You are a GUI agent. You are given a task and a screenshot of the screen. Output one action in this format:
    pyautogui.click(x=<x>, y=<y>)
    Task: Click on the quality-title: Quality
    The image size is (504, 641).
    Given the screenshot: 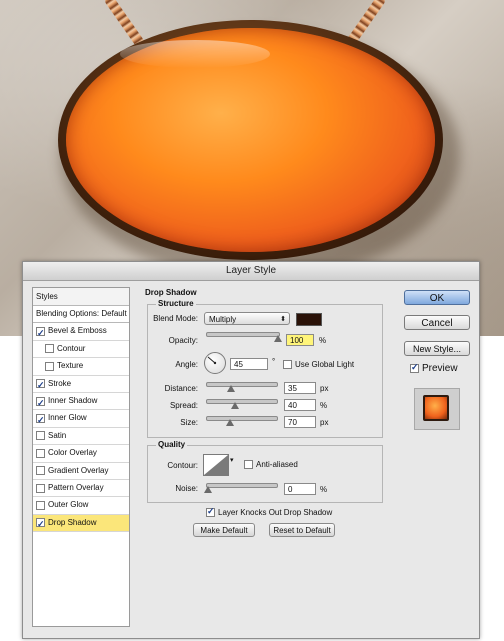 What is the action you would take?
    pyautogui.click(x=172, y=444)
    